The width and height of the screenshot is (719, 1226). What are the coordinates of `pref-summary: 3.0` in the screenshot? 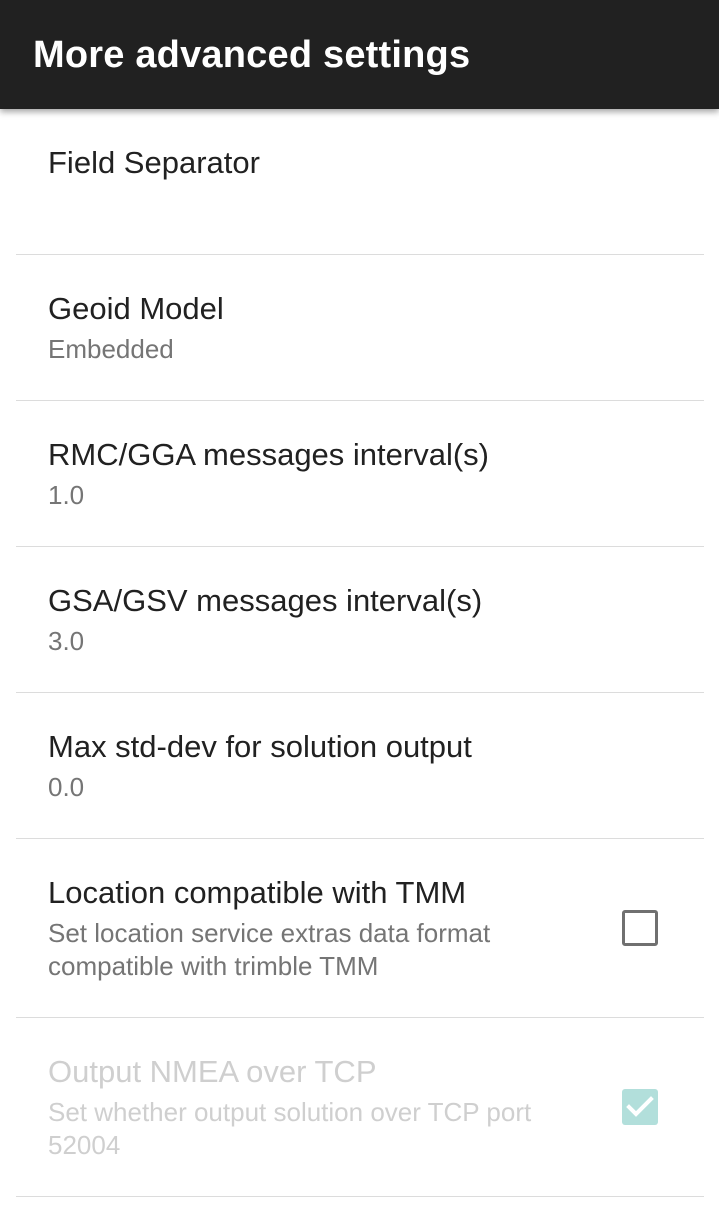 It's located at (66, 641).